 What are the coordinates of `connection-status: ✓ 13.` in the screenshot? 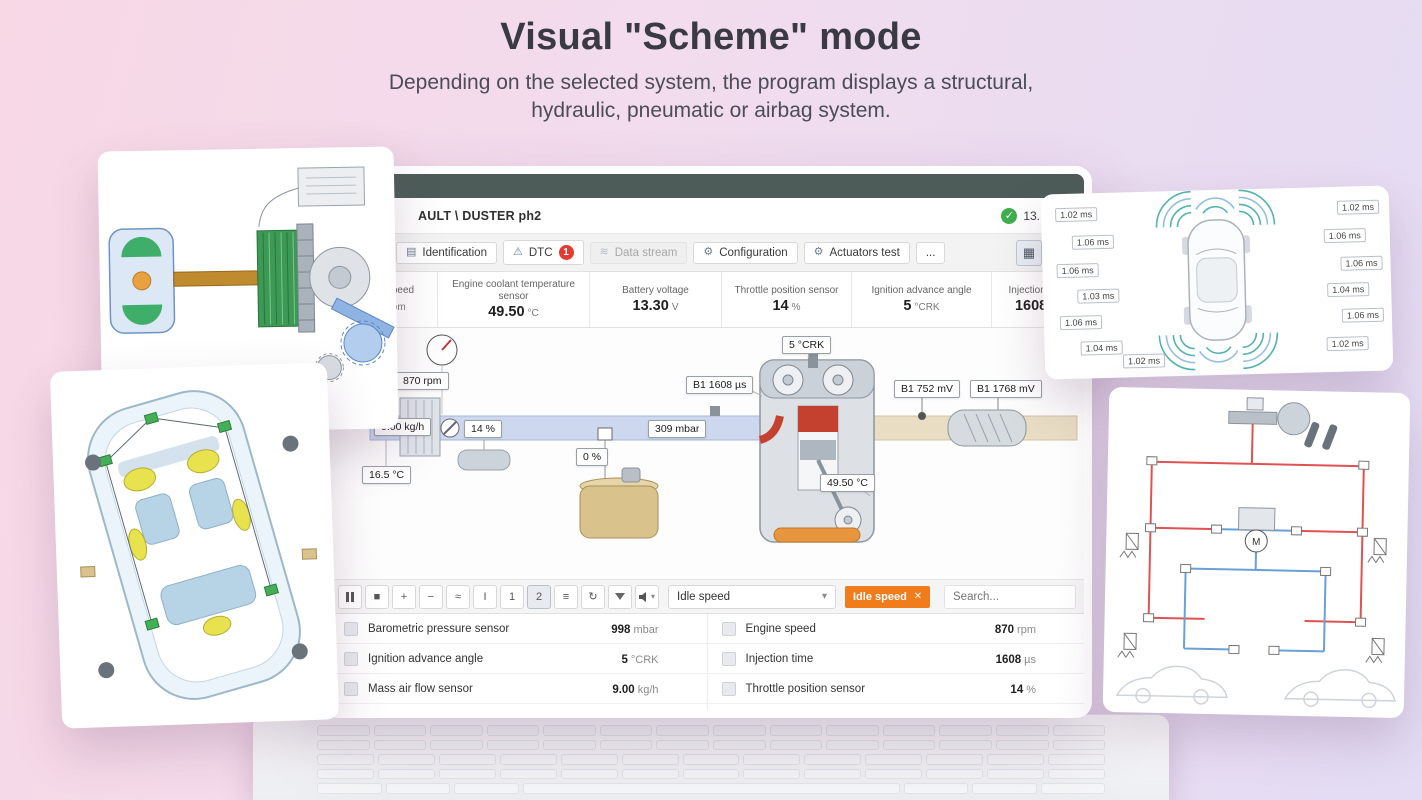 It's located at (1020, 215).